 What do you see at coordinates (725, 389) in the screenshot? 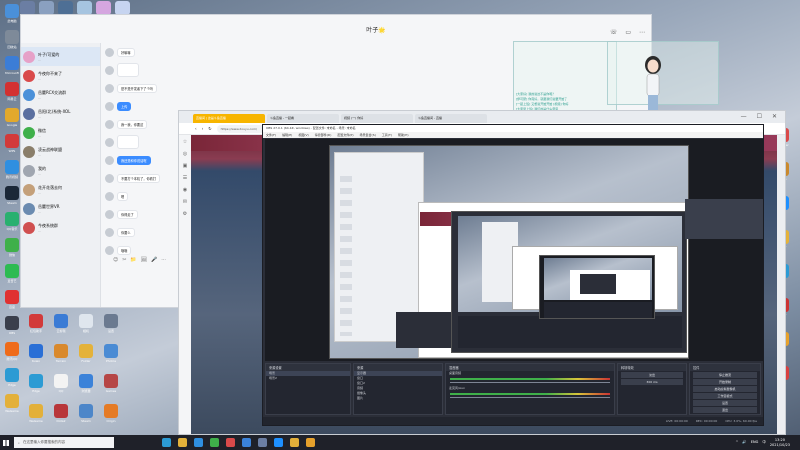
I see `obs-control-button: 启动虚拟摄像机` at bounding box center [725, 389].